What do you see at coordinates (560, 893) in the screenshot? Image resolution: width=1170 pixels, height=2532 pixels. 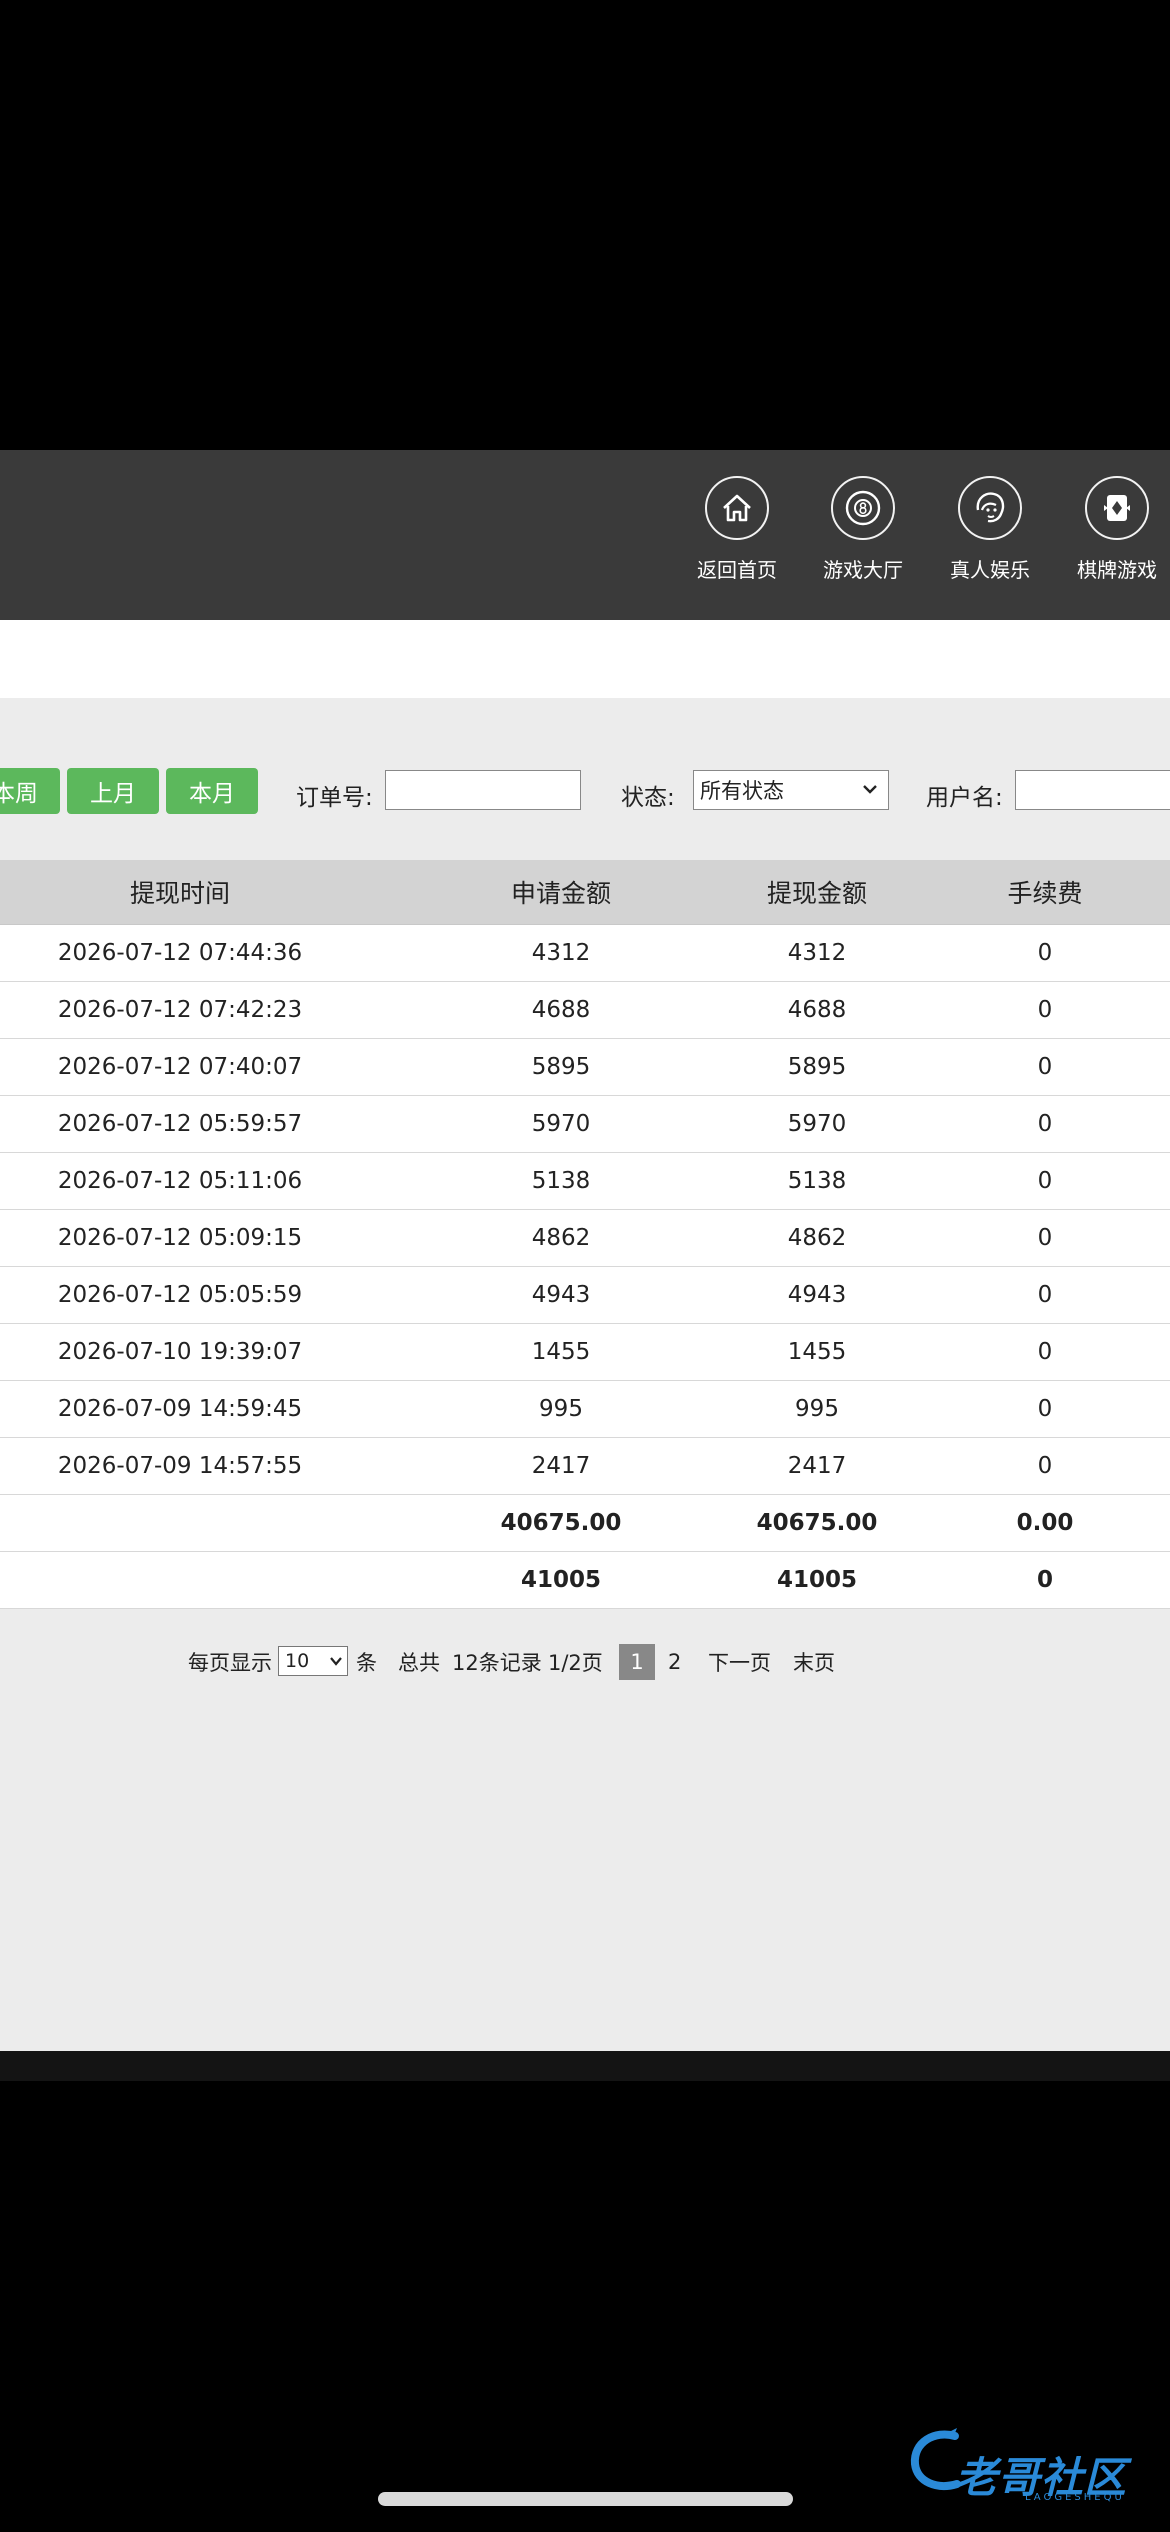 I see `header-applied-amount: 申请金额` at bounding box center [560, 893].